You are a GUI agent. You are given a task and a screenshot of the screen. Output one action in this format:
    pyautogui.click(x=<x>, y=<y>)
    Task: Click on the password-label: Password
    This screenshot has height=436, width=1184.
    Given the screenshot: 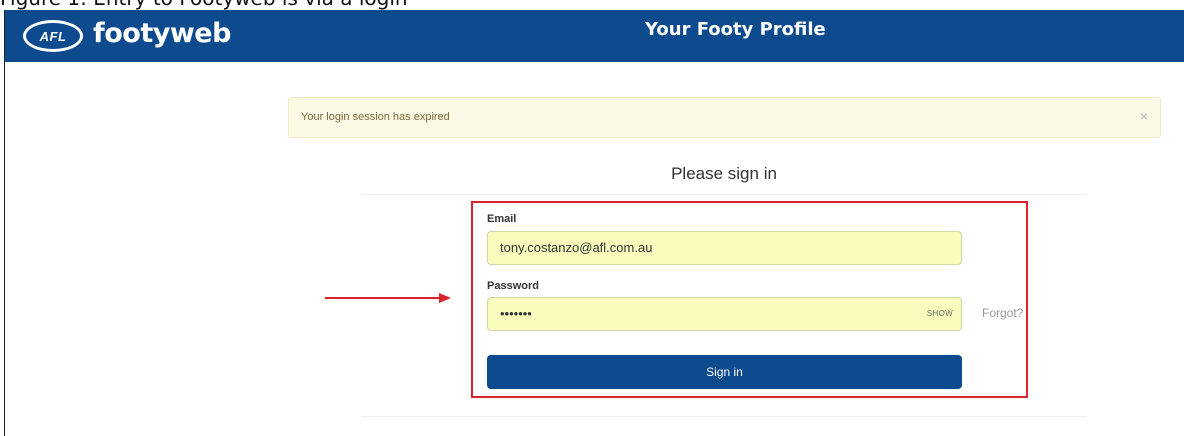 What is the action you would take?
    pyautogui.click(x=513, y=286)
    